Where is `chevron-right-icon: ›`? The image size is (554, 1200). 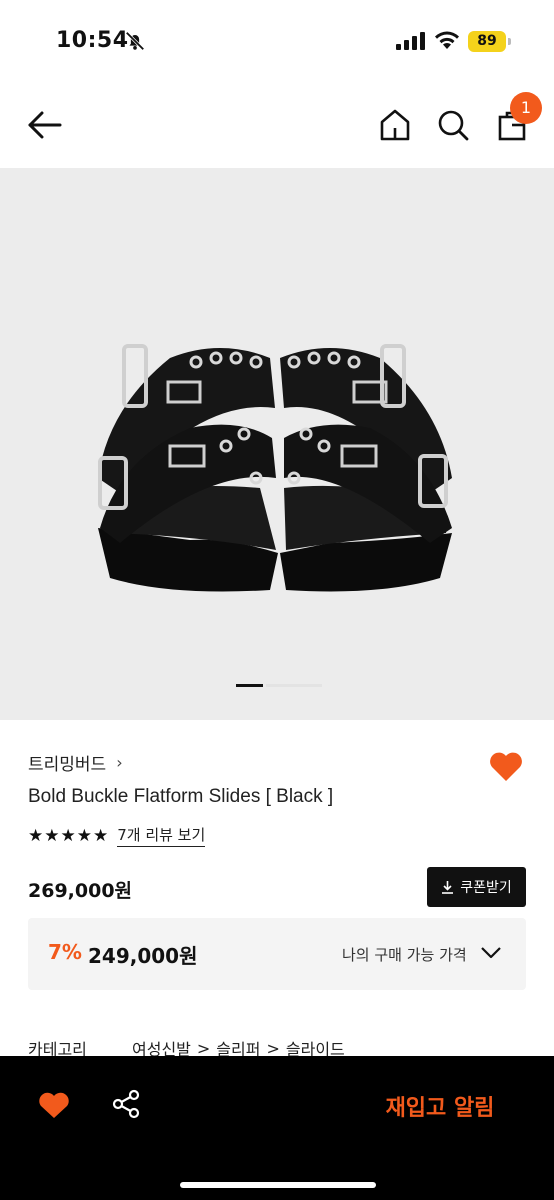 chevron-right-icon: › is located at coordinates (119, 762).